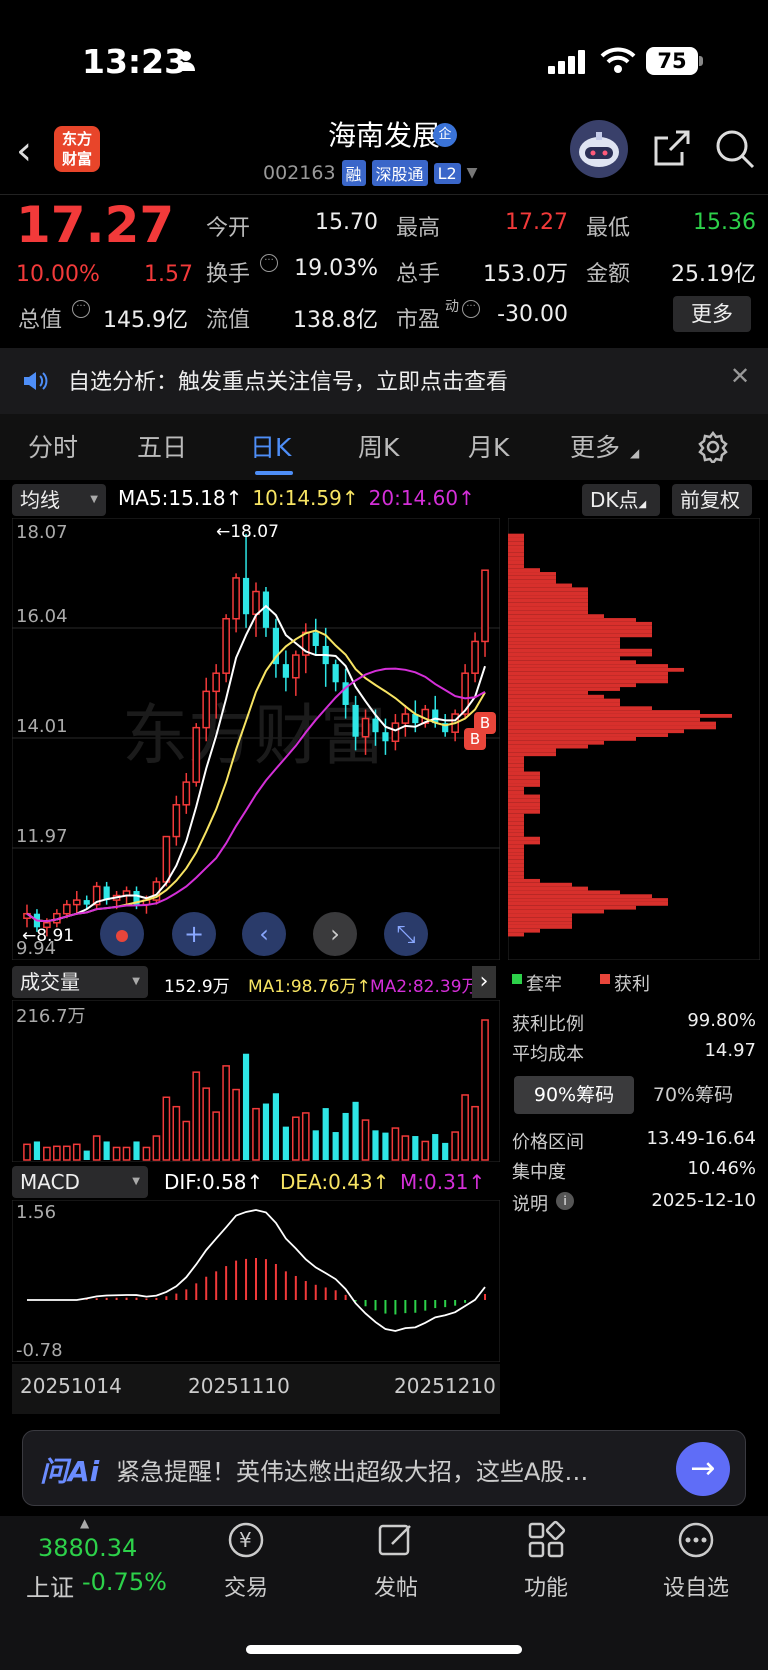  What do you see at coordinates (135, 61) in the screenshot?
I see `status-time: 13:23` at bounding box center [135, 61].